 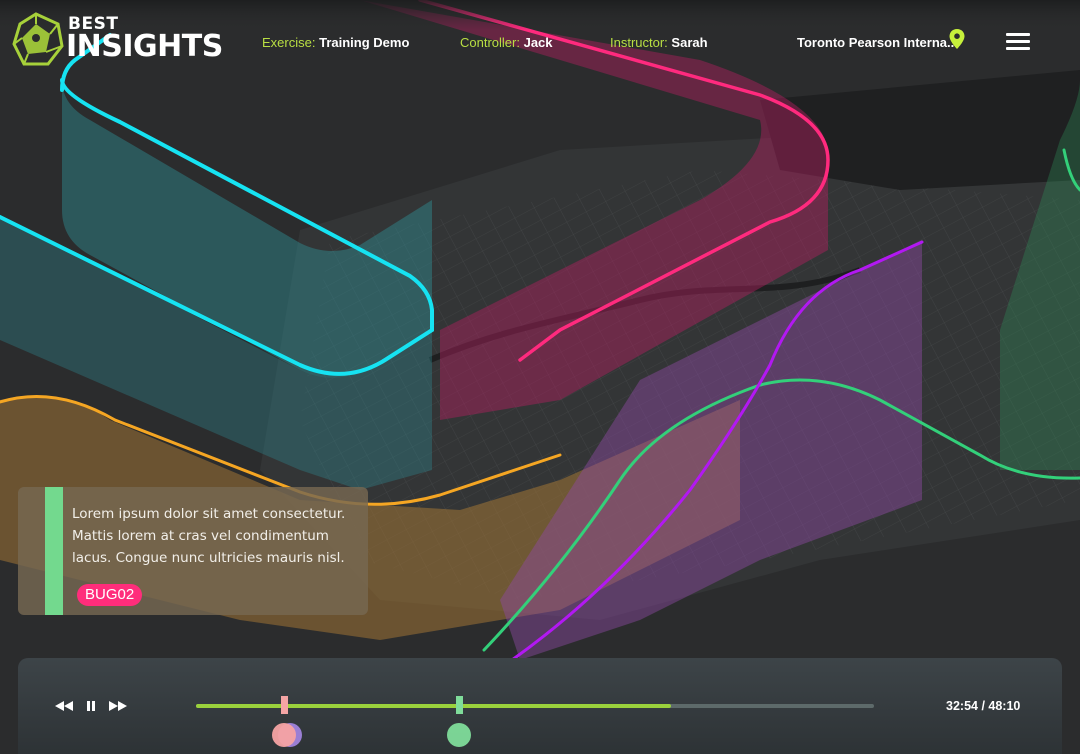 What do you see at coordinates (689, 42) in the screenshot?
I see `instructor-value: Sarah` at bounding box center [689, 42].